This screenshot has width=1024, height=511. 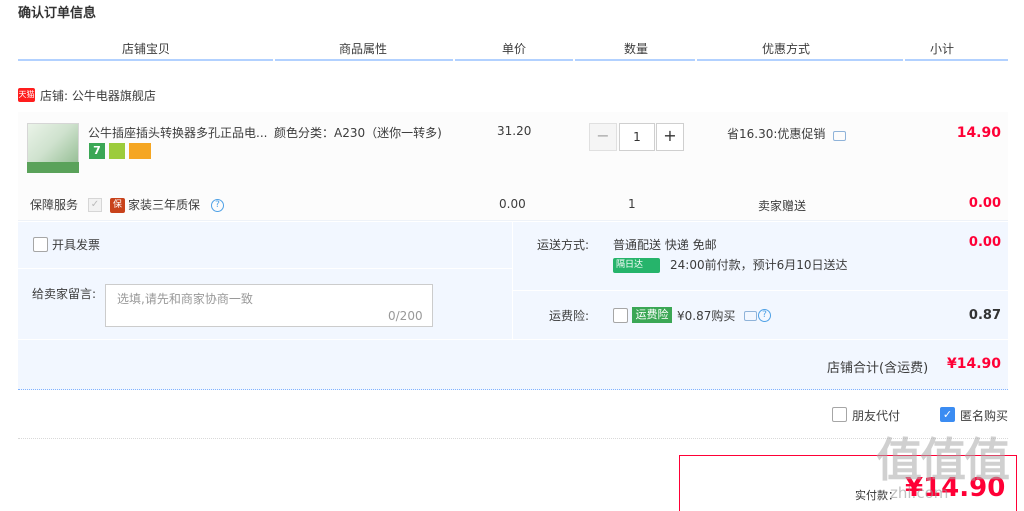 I want to click on column-header-subtotal: 小计, so click(x=941, y=49).